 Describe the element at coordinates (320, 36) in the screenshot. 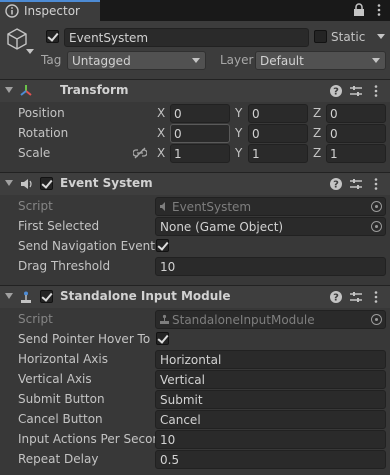

I see `static-checkbox` at that location.